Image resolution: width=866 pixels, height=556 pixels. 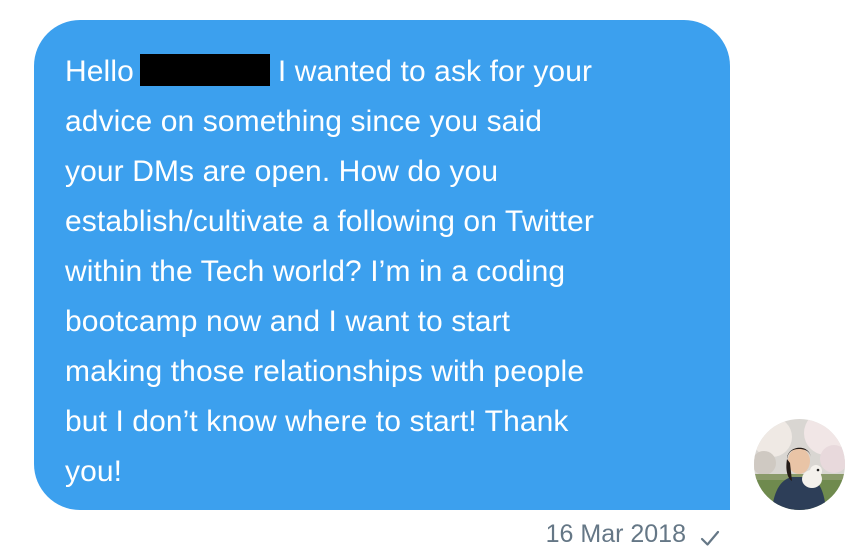 I want to click on message-line-9: you!, so click(x=94, y=471).